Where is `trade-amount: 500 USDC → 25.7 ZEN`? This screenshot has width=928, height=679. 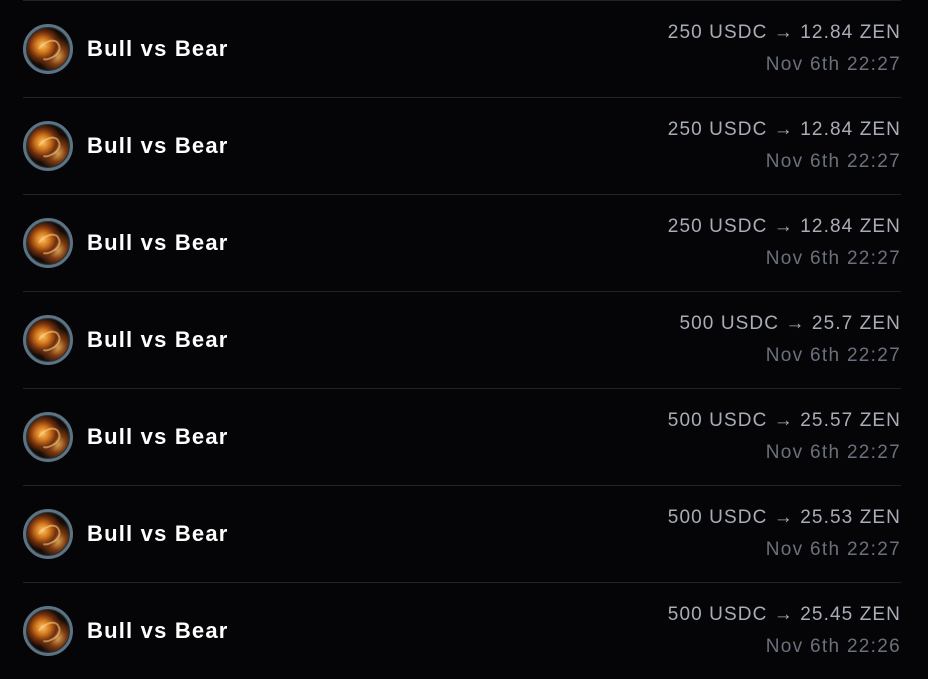 trade-amount: 500 USDC → 25.7 ZEN is located at coordinates (790, 323).